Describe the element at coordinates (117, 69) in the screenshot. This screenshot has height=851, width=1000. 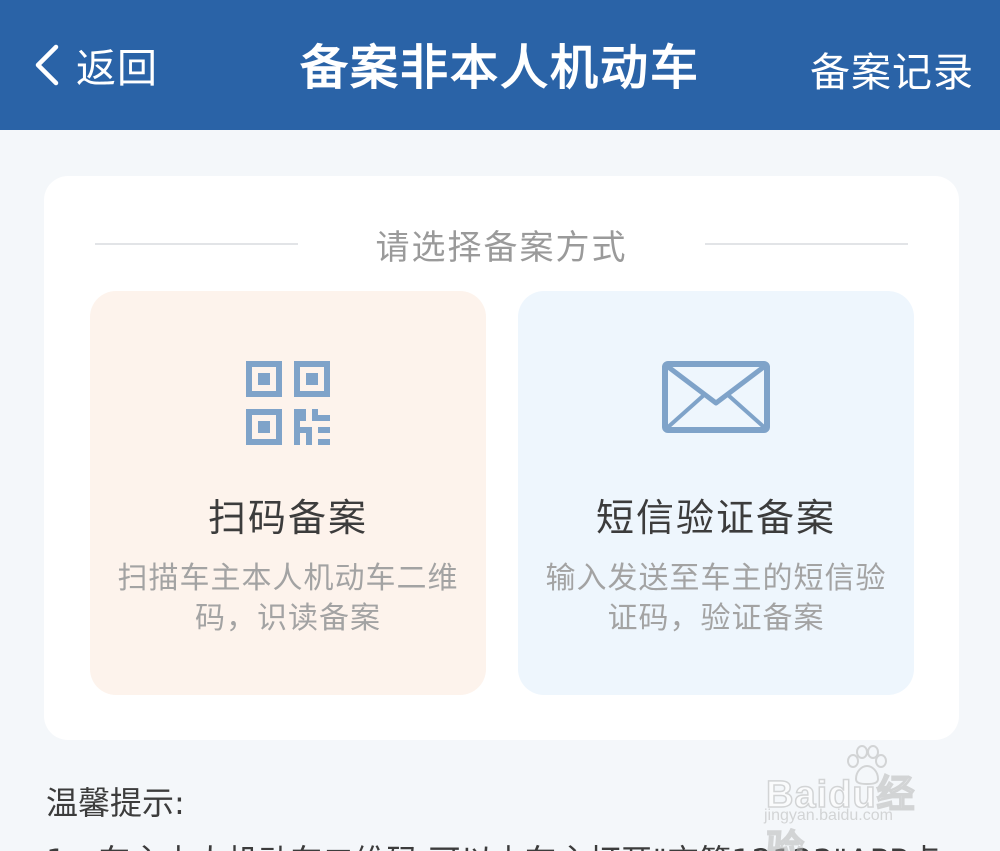
I see `back-label: 返回` at that location.